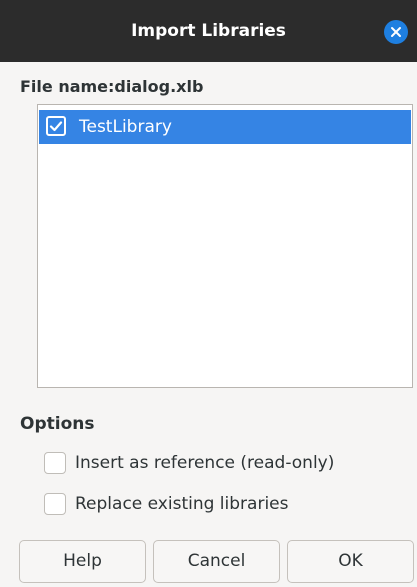  Describe the element at coordinates (225, 127) in the screenshot. I see `list-item: TestLibrary` at that location.